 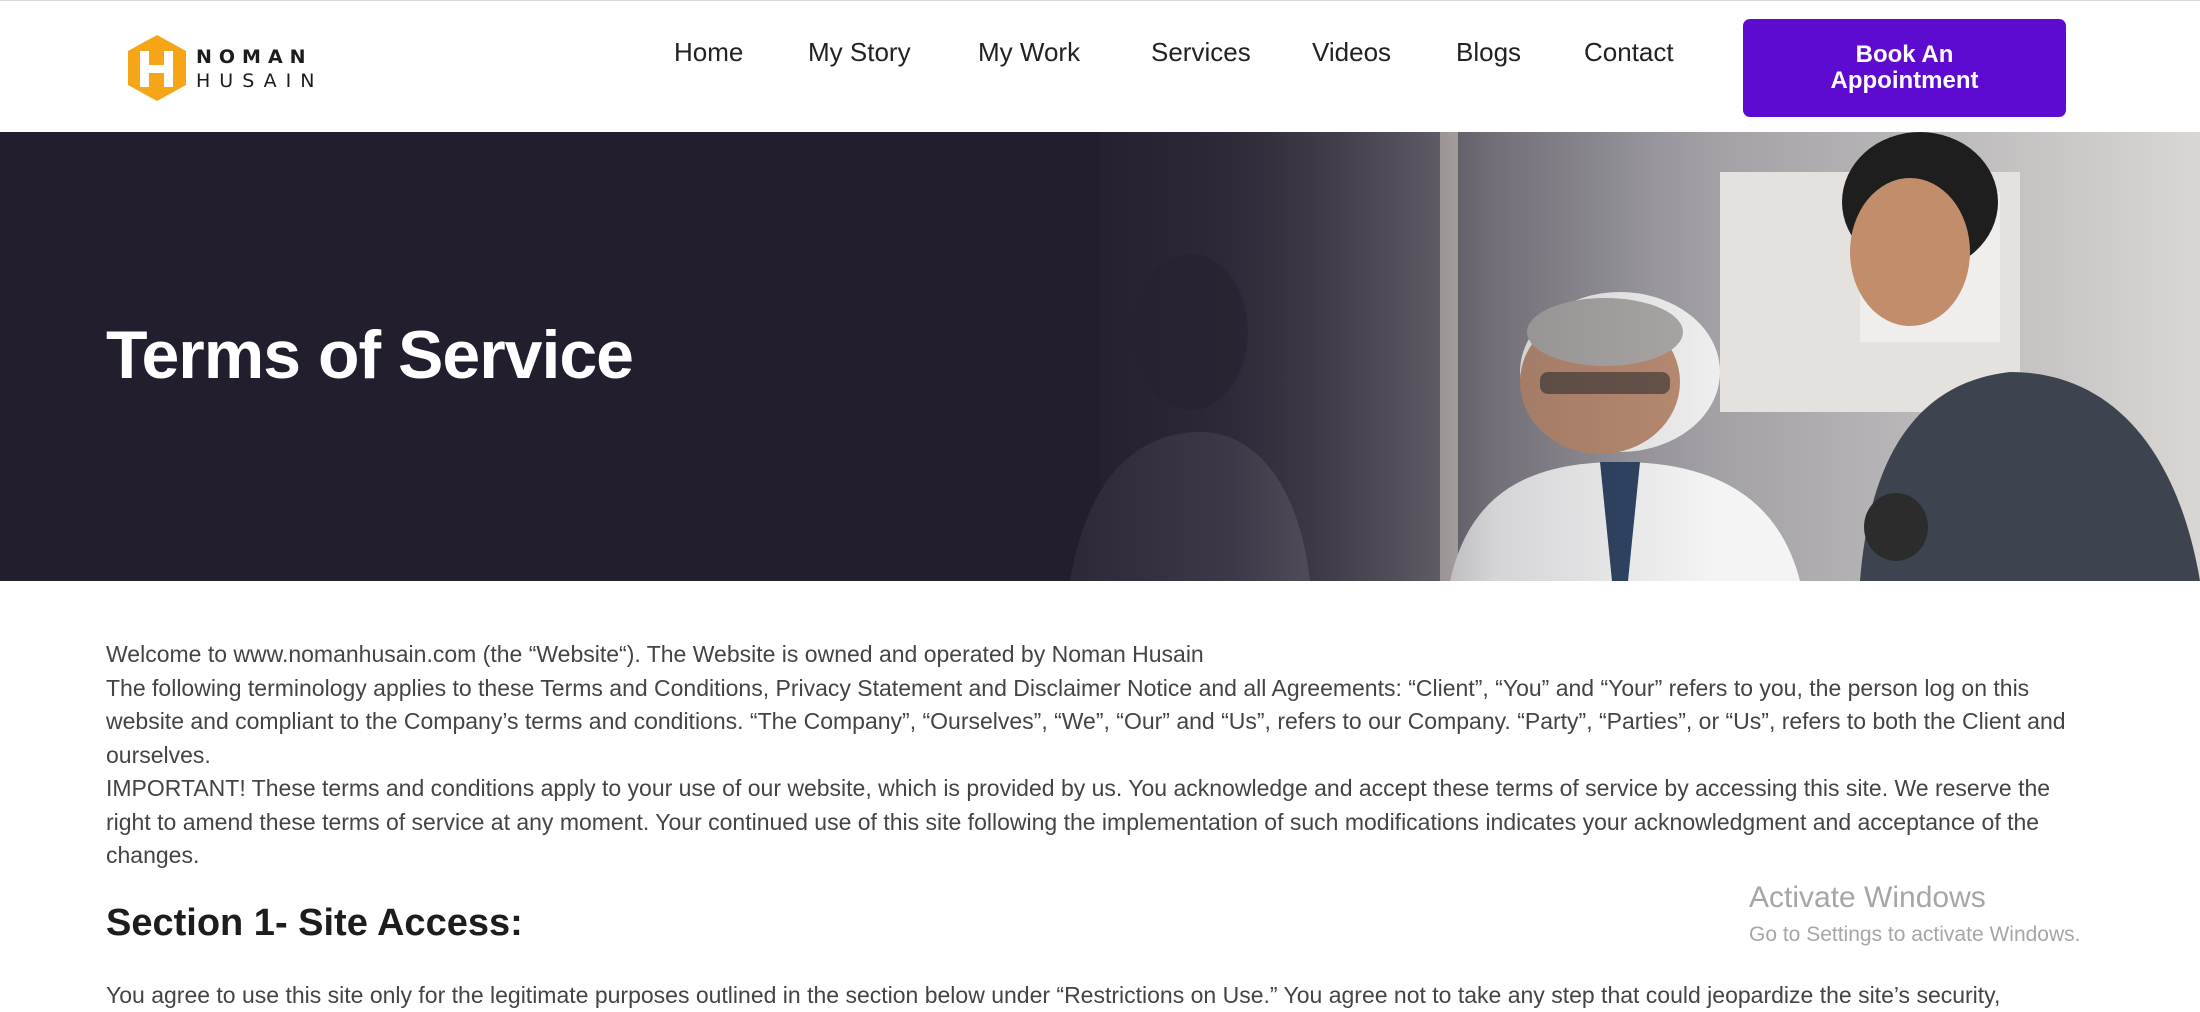 What do you see at coordinates (1029, 52) in the screenshot?
I see `nav-item-my-work: My Work` at bounding box center [1029, 52].